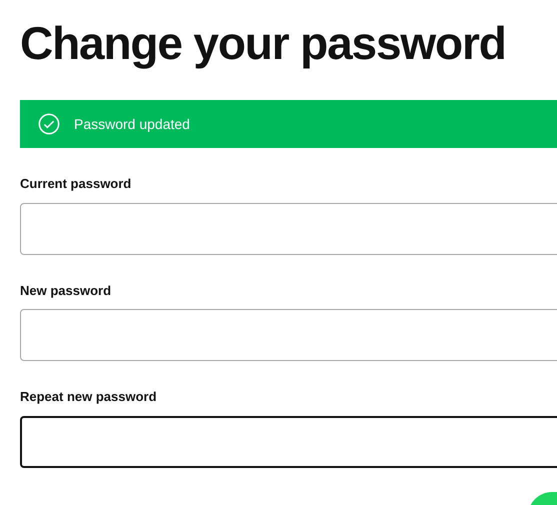 This screenshot has height=505, width=557. I want to click on field-label: New password, so click(66, 291).